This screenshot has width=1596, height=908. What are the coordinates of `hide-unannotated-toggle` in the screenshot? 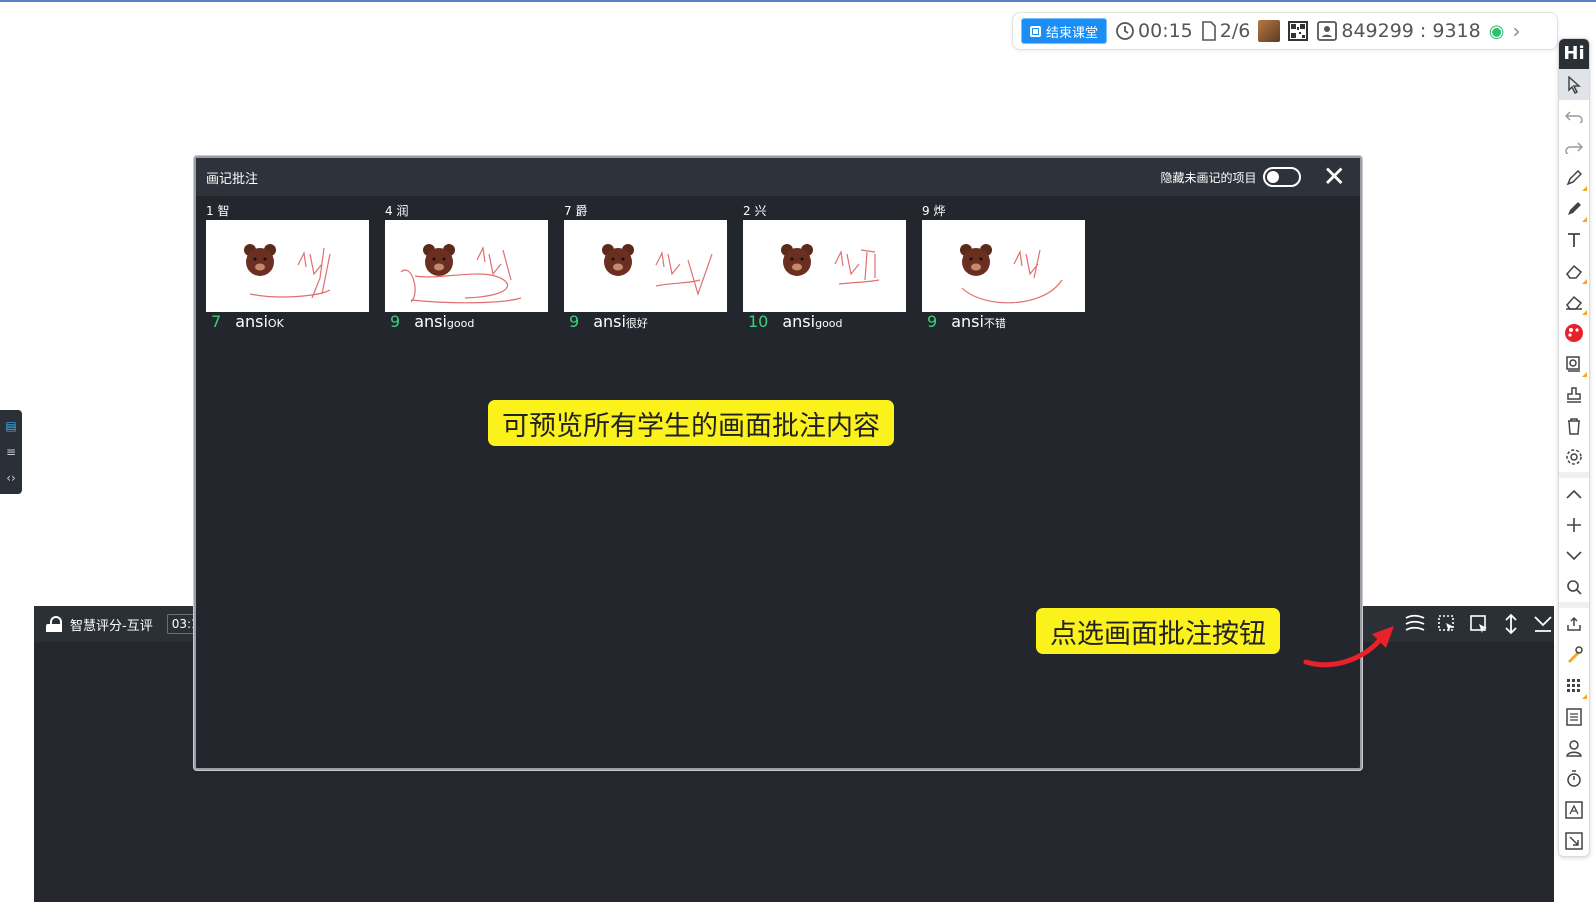 It's located at (1281, 177).